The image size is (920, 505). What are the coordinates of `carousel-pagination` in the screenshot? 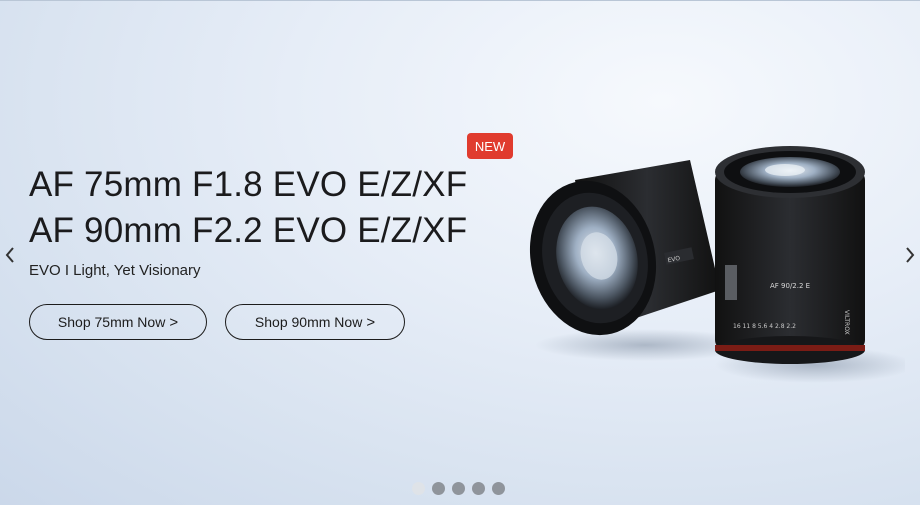 It's located at (458, 488).